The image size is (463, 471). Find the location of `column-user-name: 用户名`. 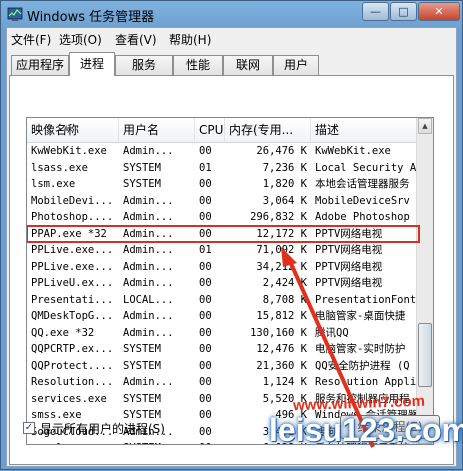

column-user-name: 用户名 is located at coordinates (157, 130).